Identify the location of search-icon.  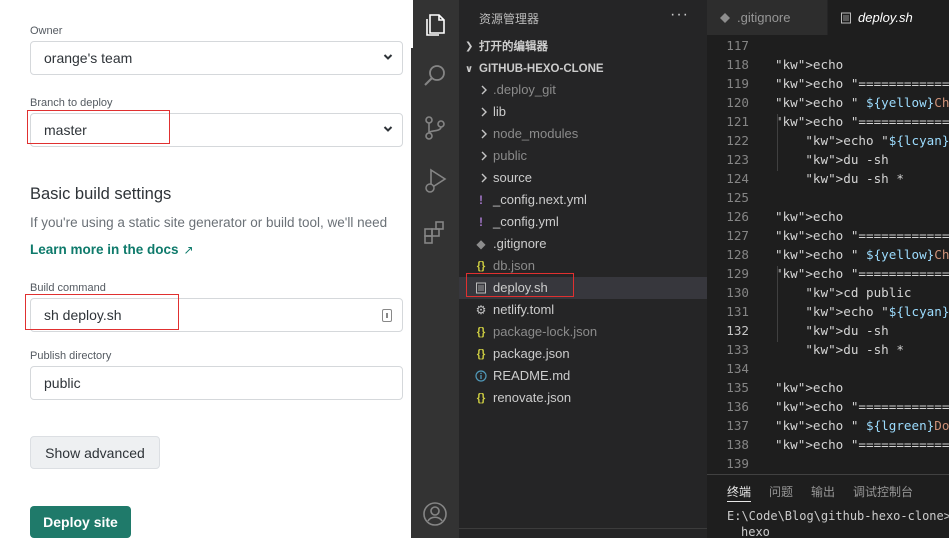
(435, 76).